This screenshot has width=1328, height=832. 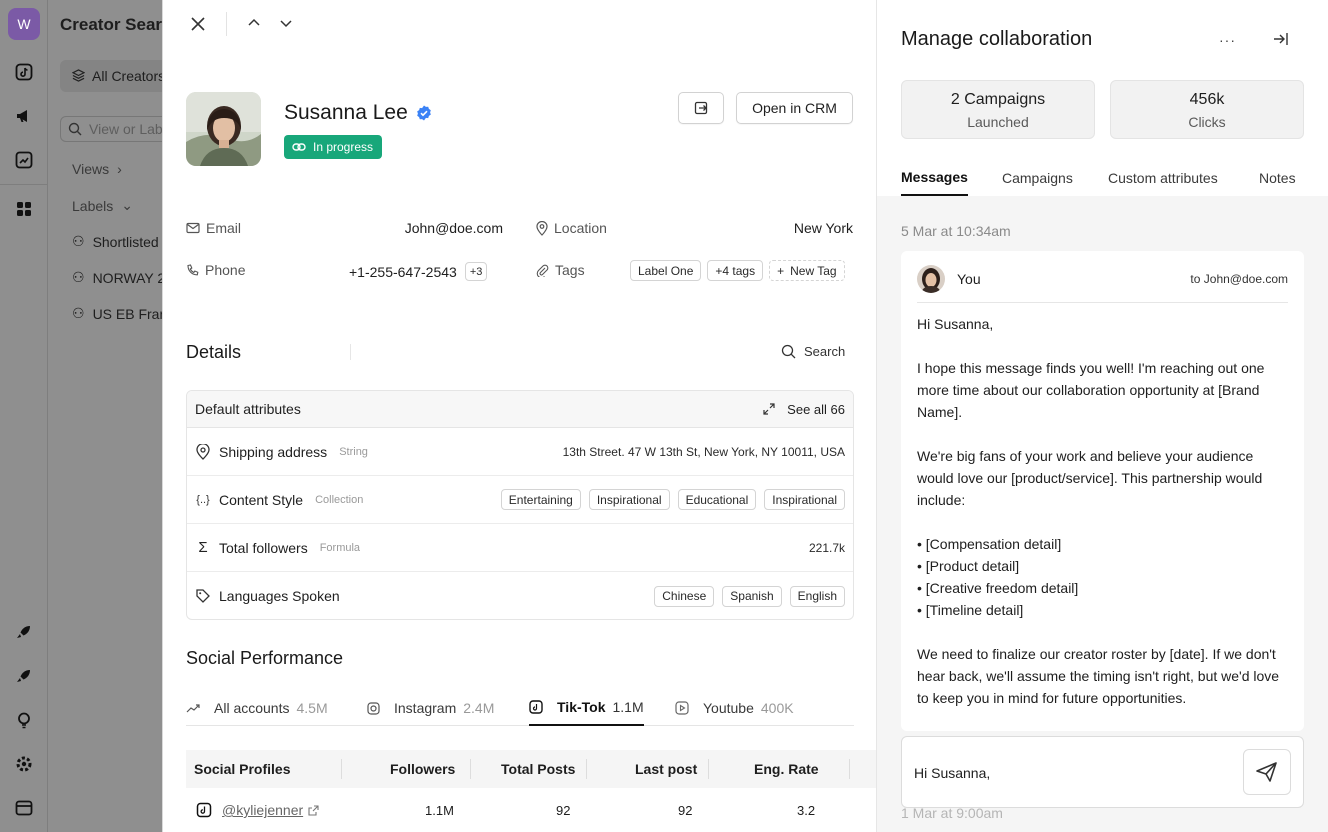 I want to click on attributes-header: Default attributes See all 66, so click(x=520, y=409).